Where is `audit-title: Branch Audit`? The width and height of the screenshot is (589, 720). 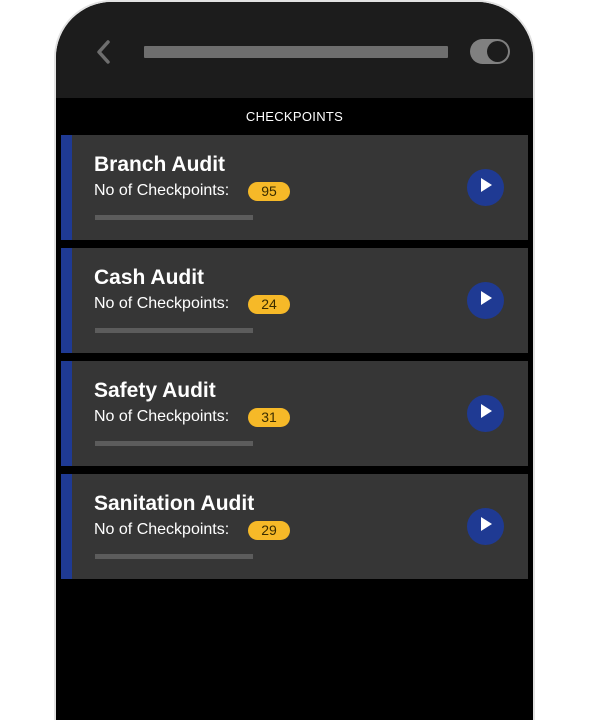 audit-title: Branch Audit is located at coordinates (160, 164).